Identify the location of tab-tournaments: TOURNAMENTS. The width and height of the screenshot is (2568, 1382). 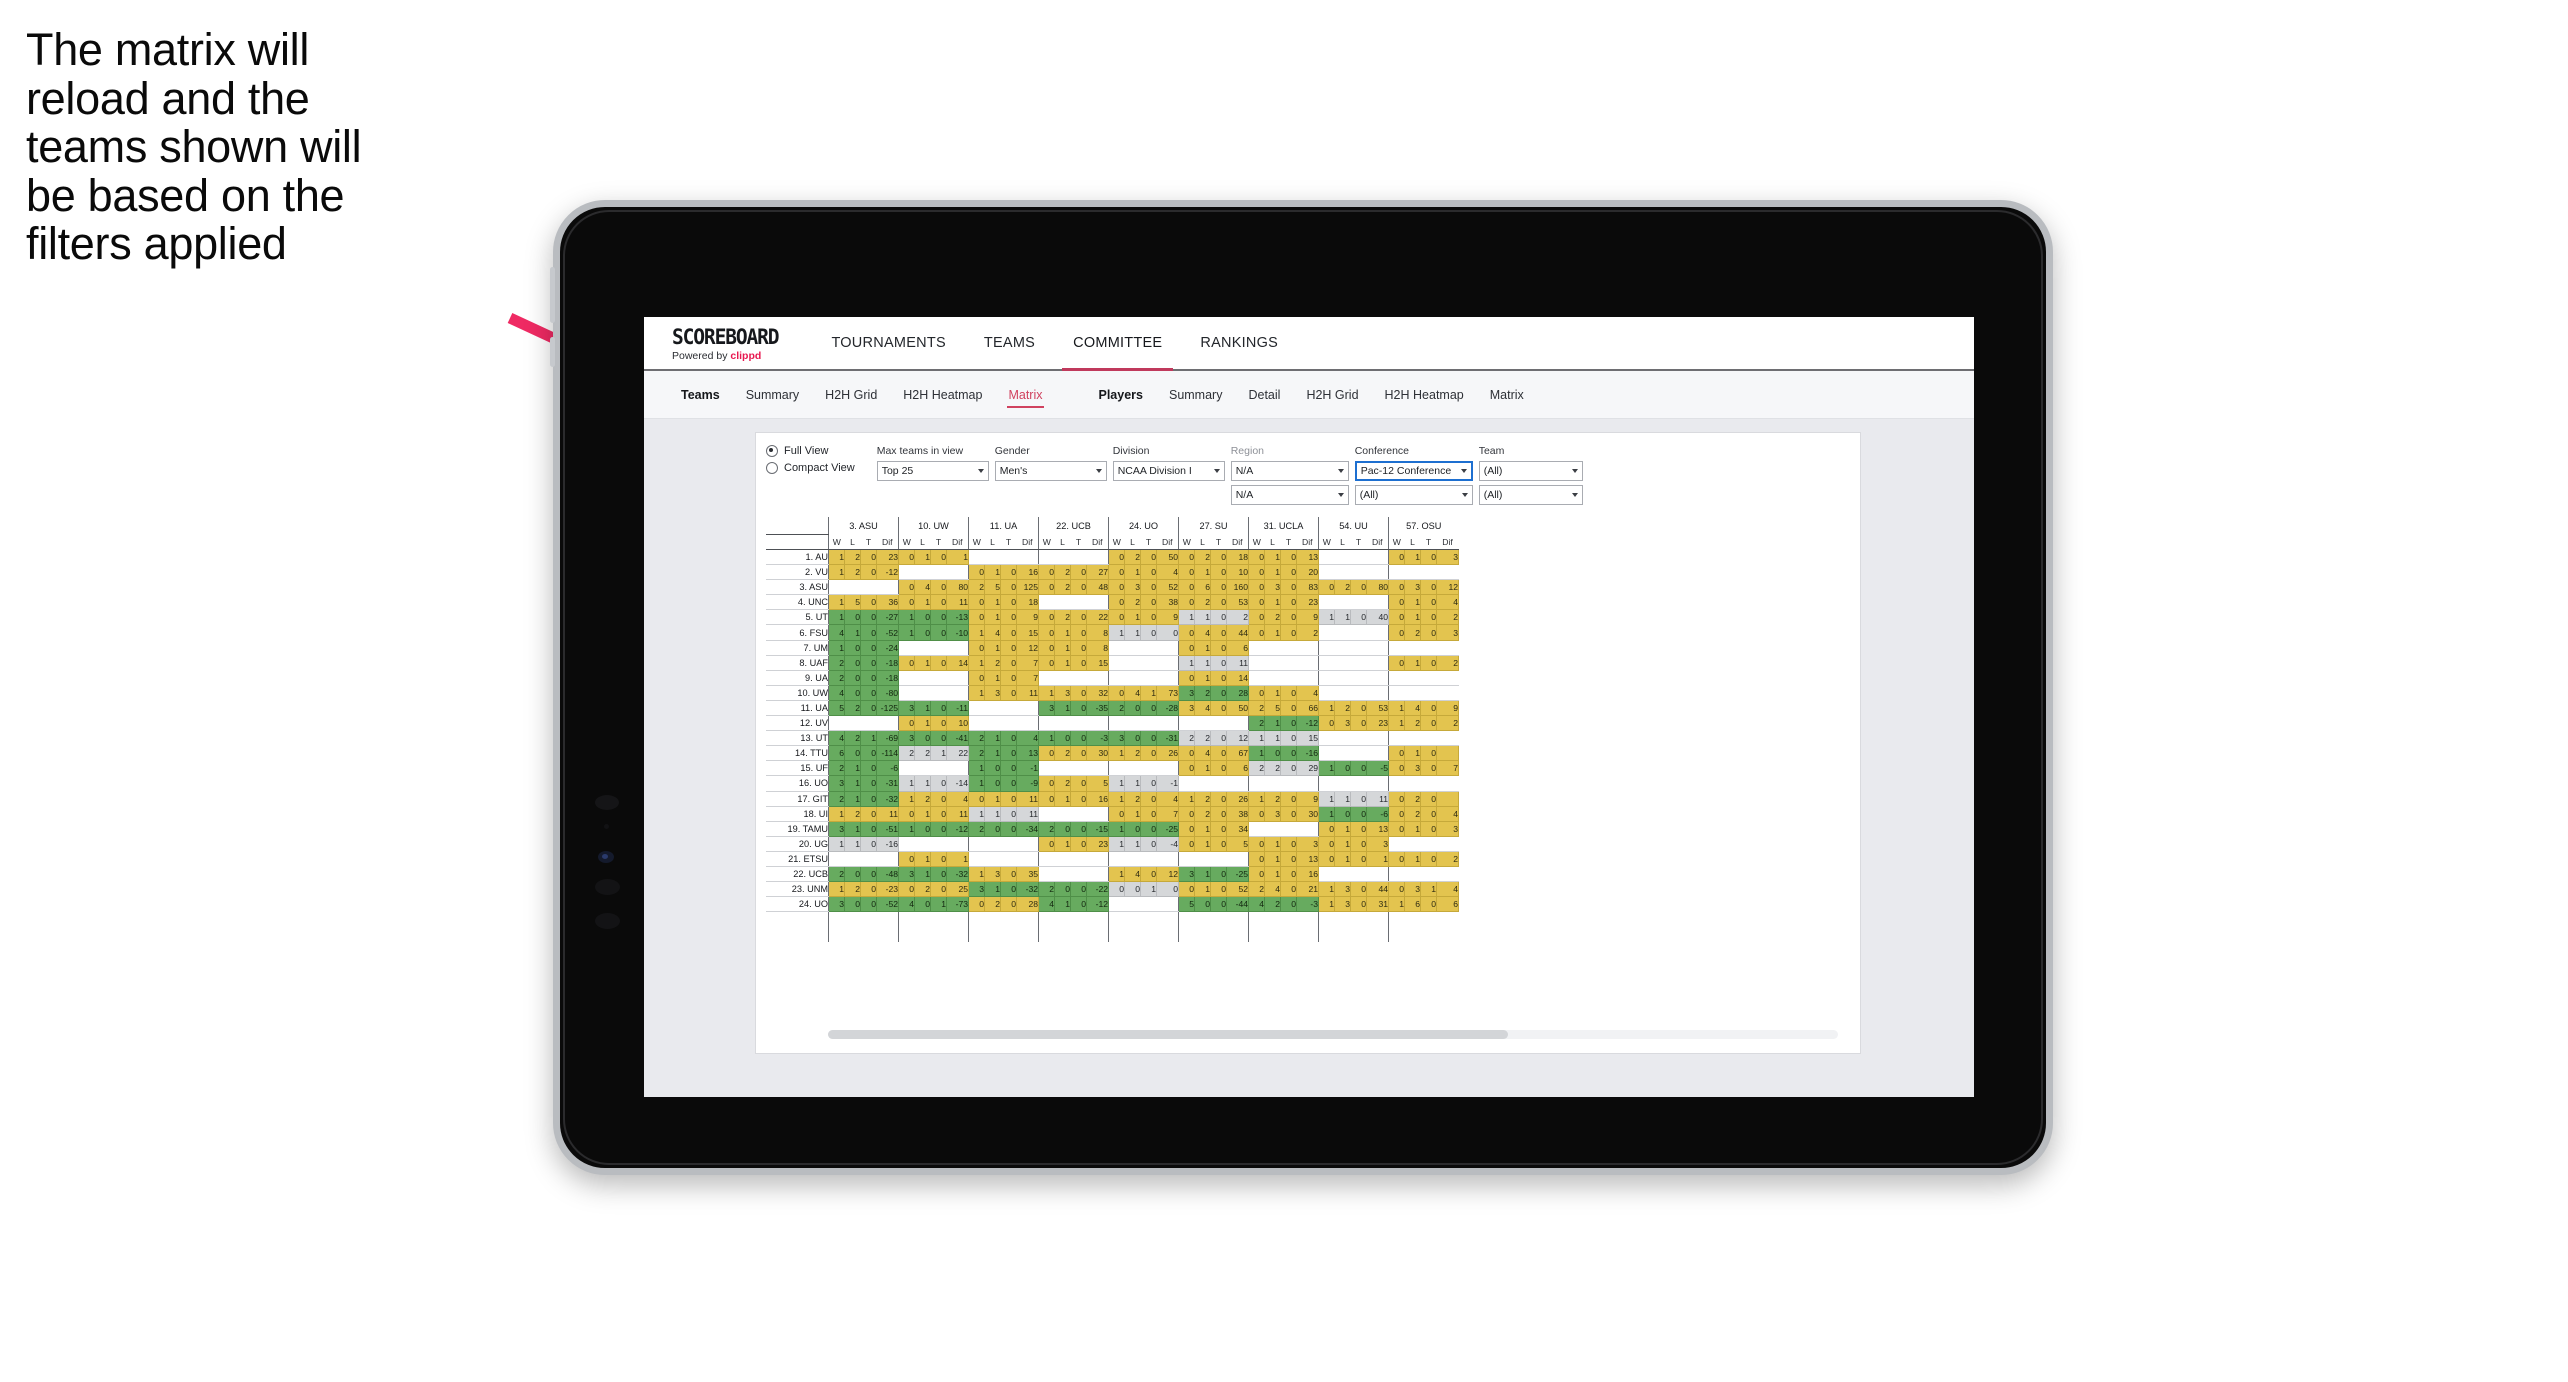
(888, 343).